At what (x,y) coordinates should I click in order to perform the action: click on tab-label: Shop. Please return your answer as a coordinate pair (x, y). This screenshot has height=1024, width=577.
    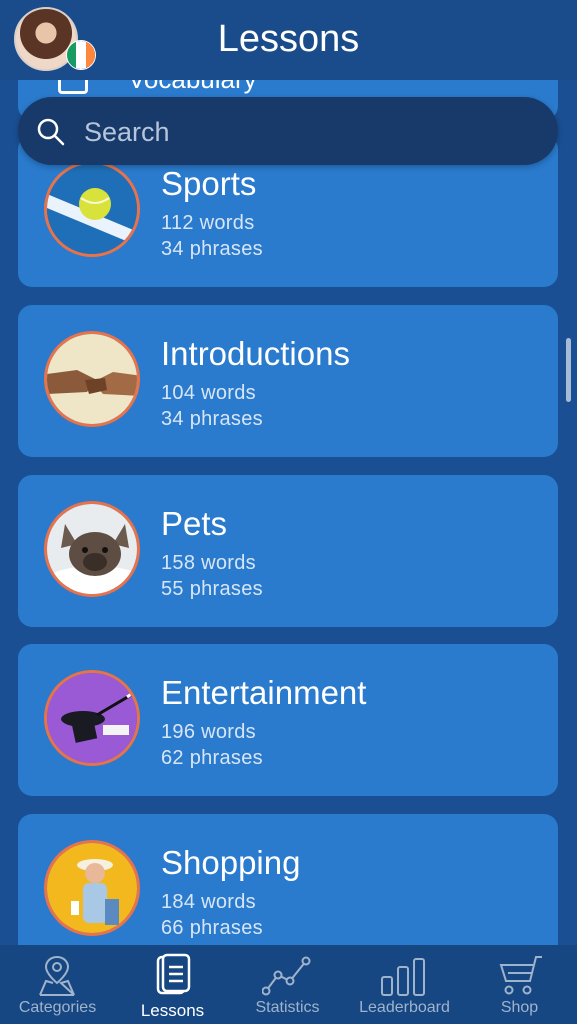
    Looking at the image, I should click on (519, 1007).